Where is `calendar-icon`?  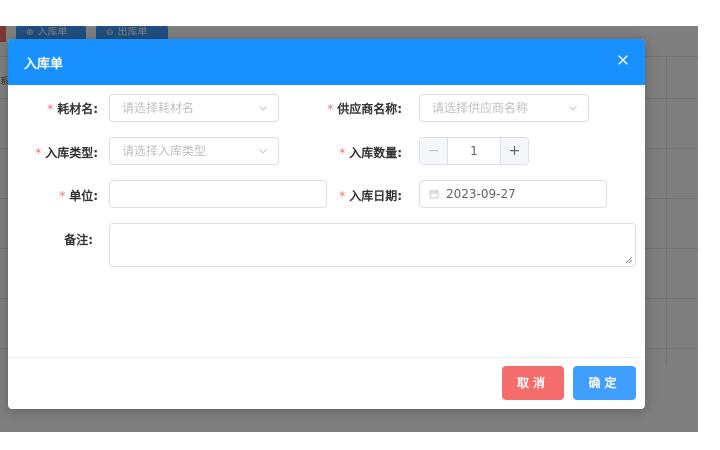
calendar-icon is located at coordinates (434, 194).